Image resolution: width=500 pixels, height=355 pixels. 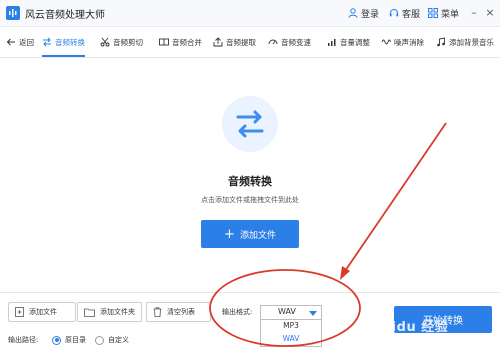 What do you see at coordinates (65, 15) in the screenshot?
I see `app-title: 风云音频处理大师` at bounding box center [65, 15].